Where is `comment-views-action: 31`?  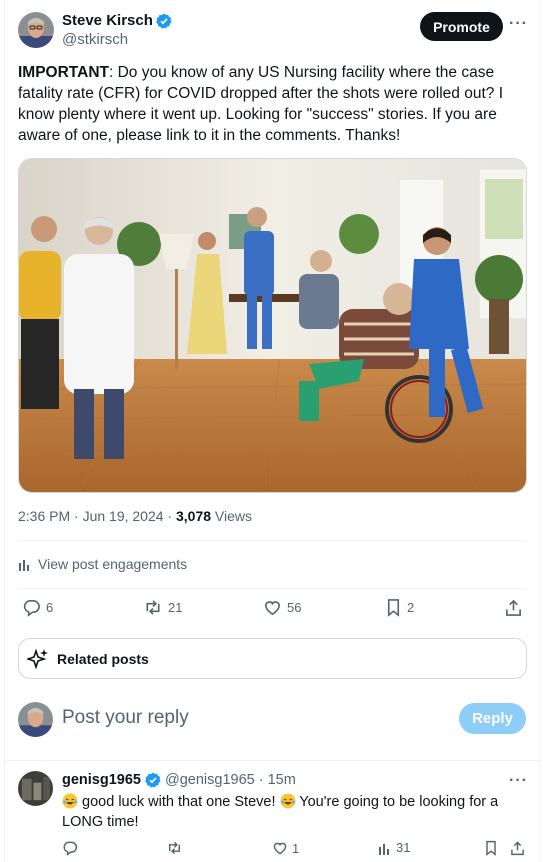
comment-views-action: 31 is located at coordinates (394, 847).